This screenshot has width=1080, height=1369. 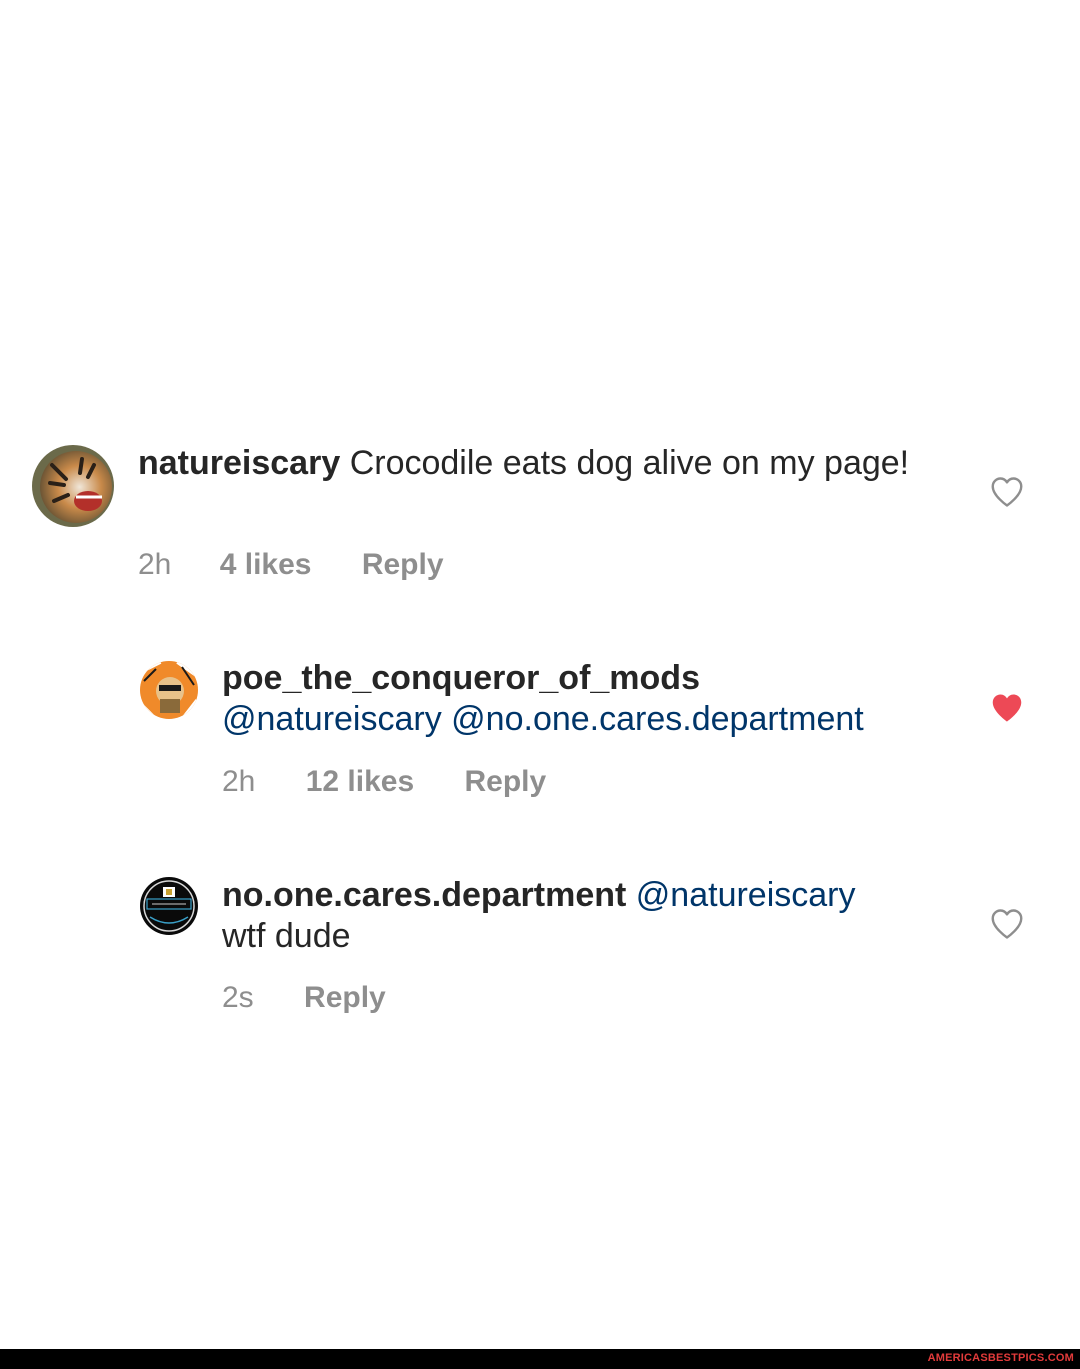 I want to click on username: poe_the_conqueror_of_mods, so click(x=592, y=678).